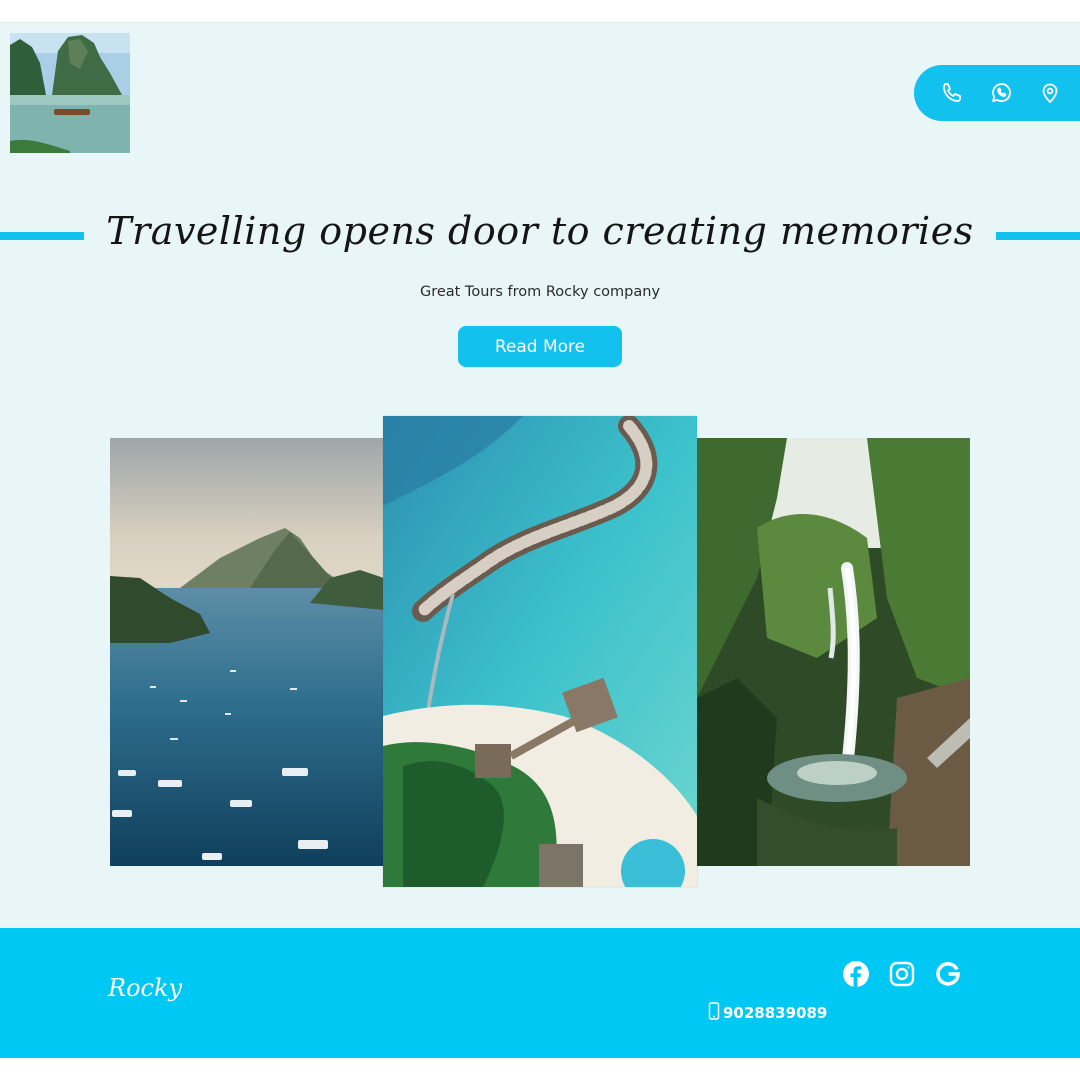  Describe the element at coordinates (1050, 93) in the screenshot. I see `location-pin-icon` at that location.